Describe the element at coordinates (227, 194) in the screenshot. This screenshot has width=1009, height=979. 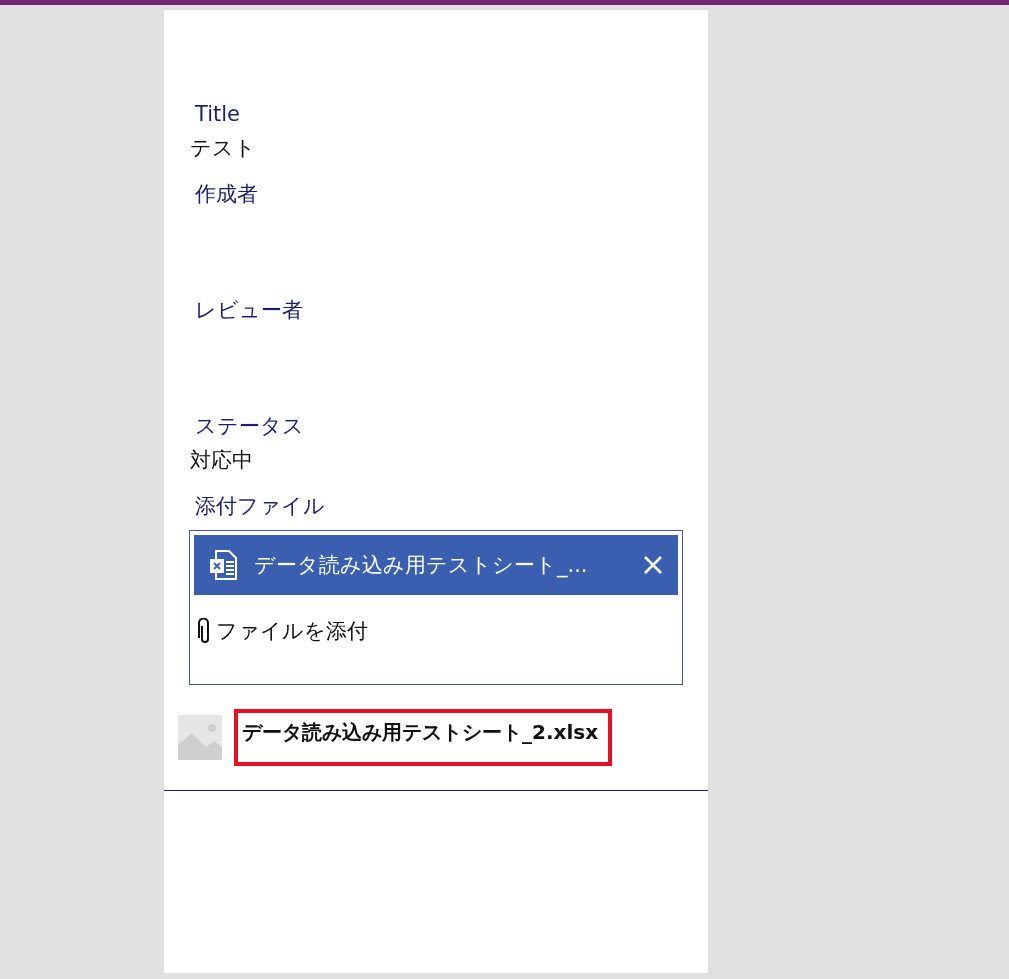
I see `field-label: 作成者` at that location.